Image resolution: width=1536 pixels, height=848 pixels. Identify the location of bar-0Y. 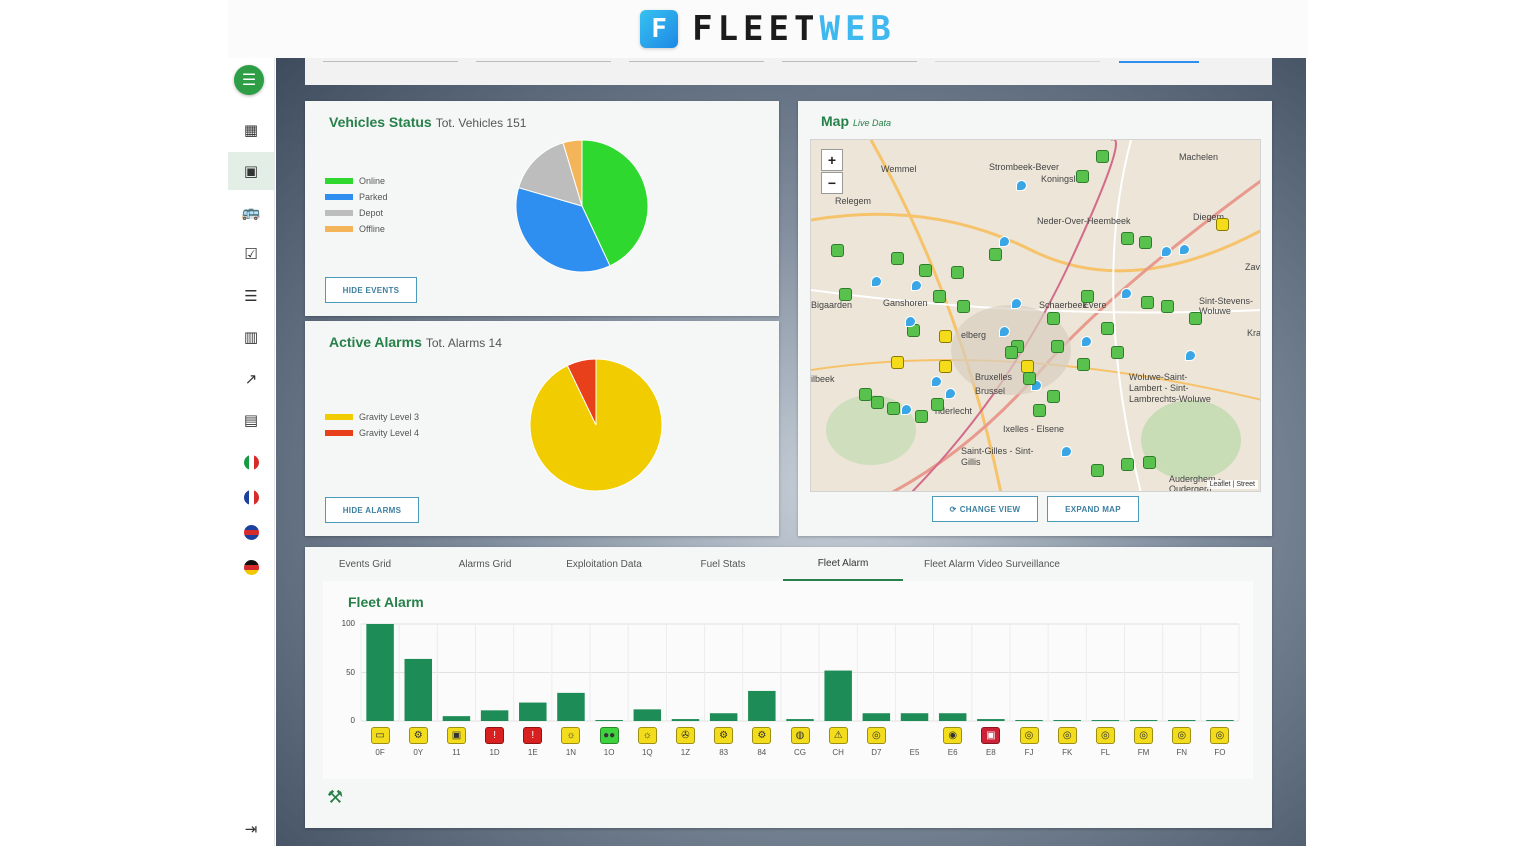
(418, 689).